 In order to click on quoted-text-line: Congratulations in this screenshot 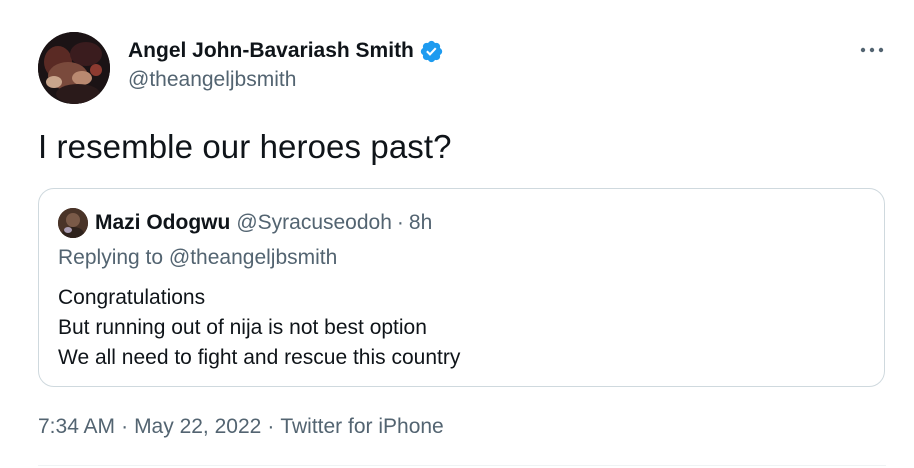, I will do `click(132, 297)`.